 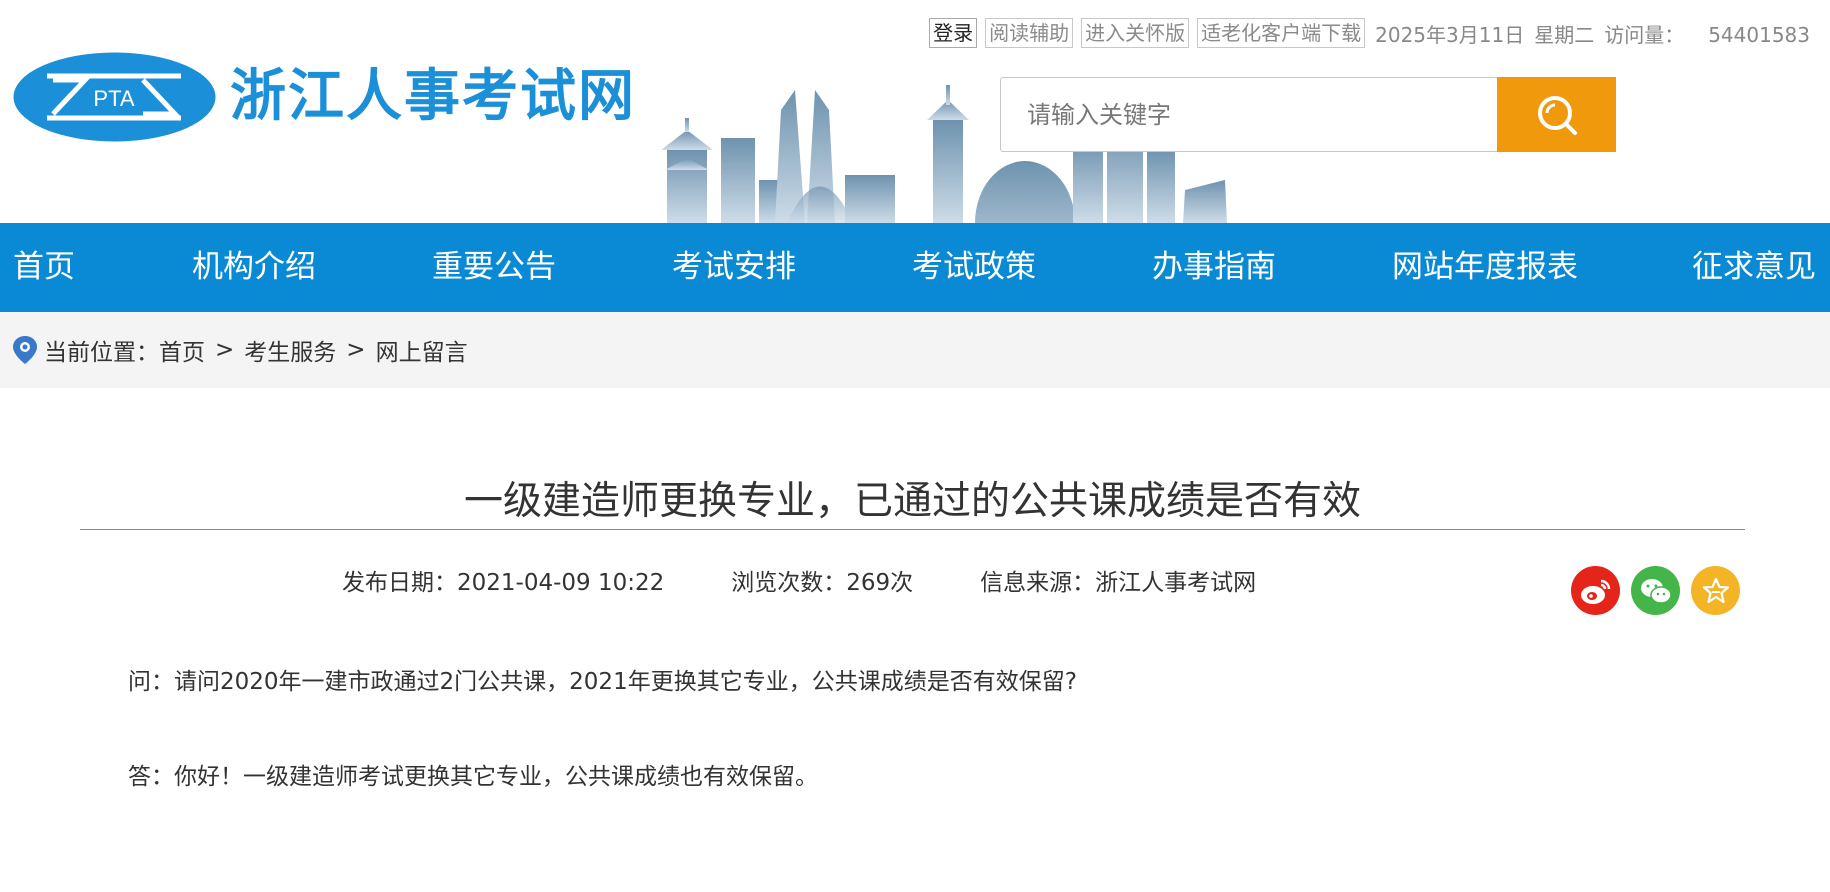 I want to click on elderly-app-download-link: 适老化客户端下载, so click(x=1281, y=33).